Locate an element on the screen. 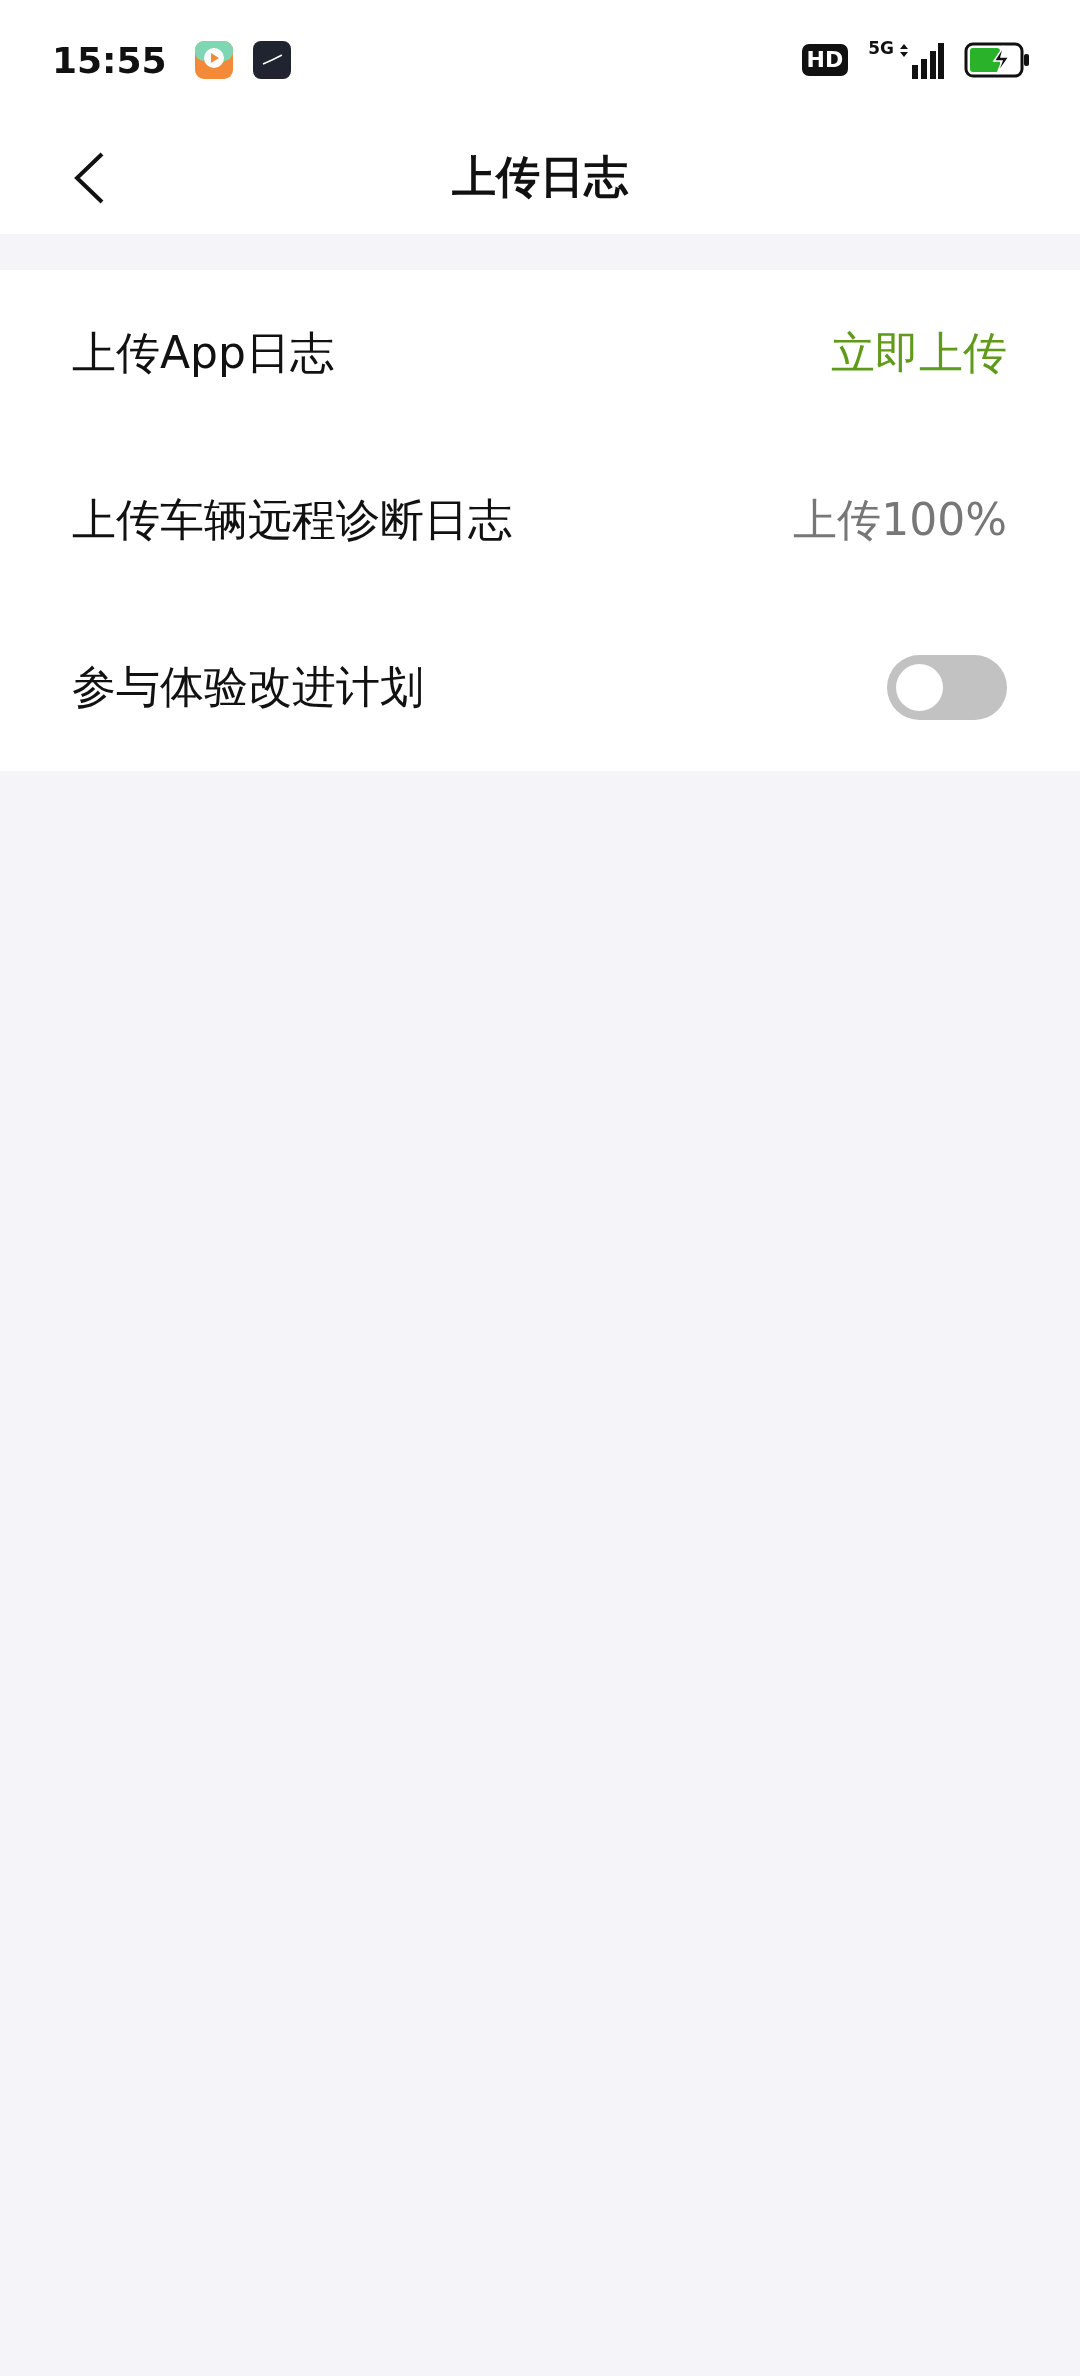 The height and width of the screenshot is (2376, 1080). signal-icon is located at coordinates (921, 60).